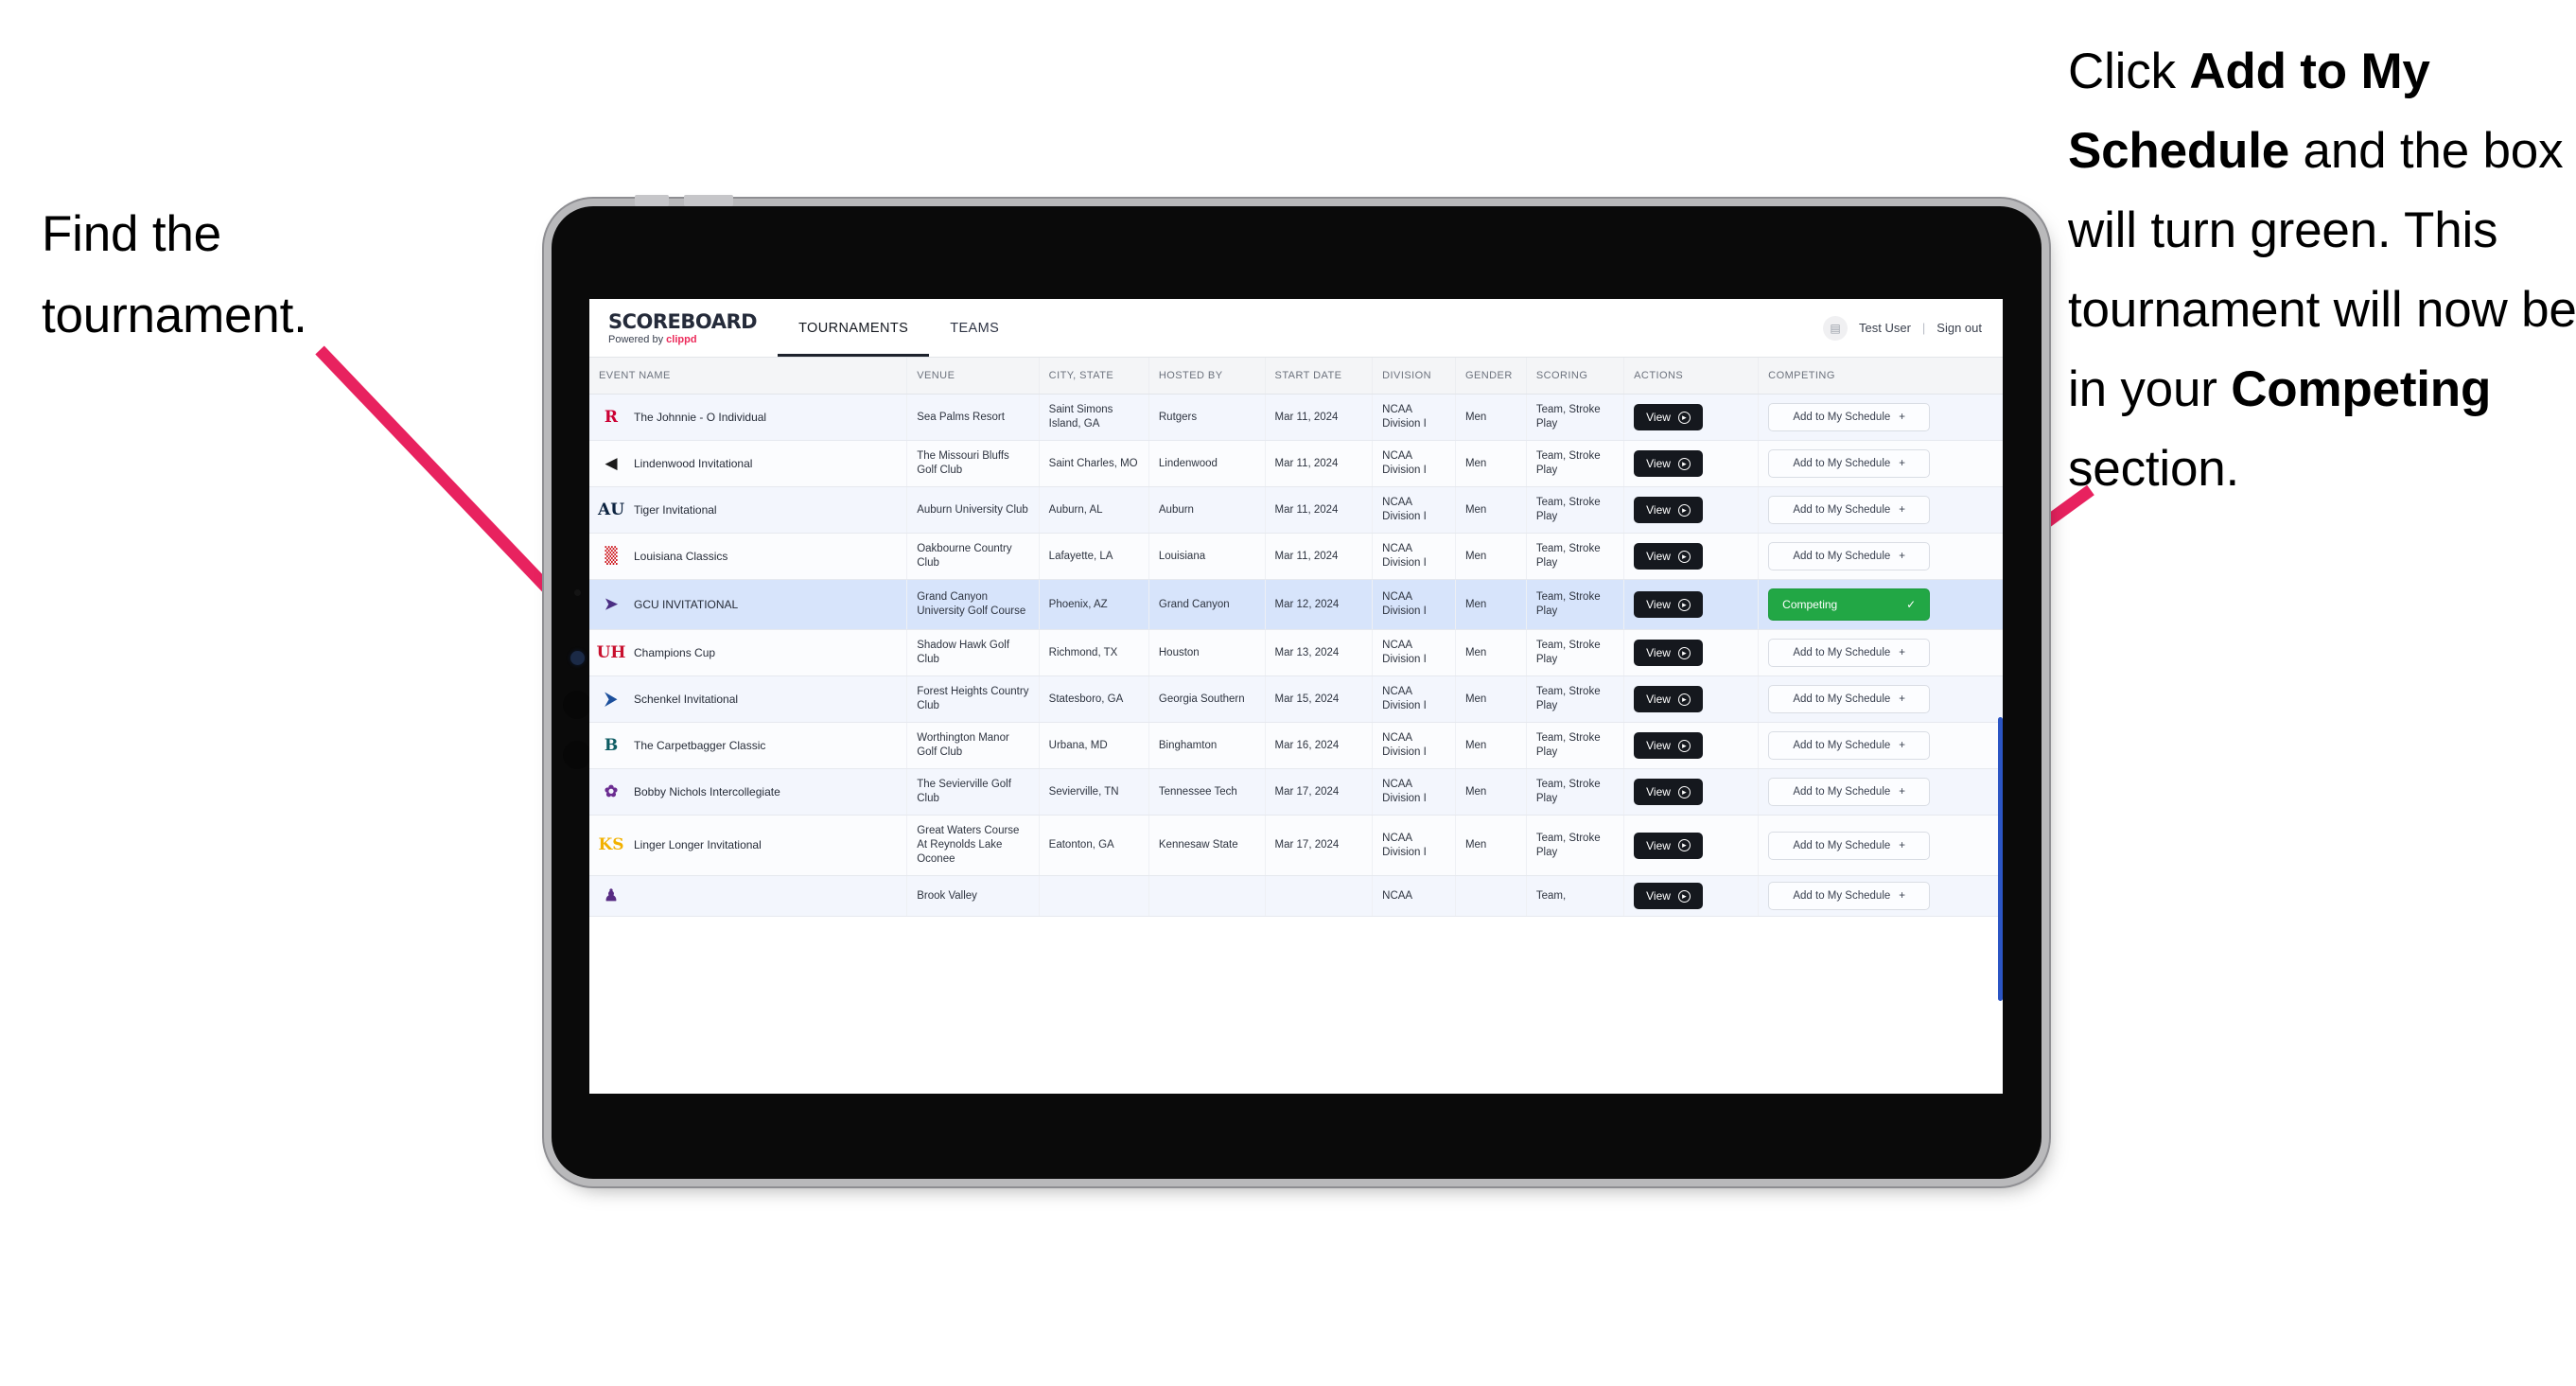 Image resolution: width=2576 pixels, height=1386 pixels. I want to click on sign-out-link: Sign out, so click(1959, 328).